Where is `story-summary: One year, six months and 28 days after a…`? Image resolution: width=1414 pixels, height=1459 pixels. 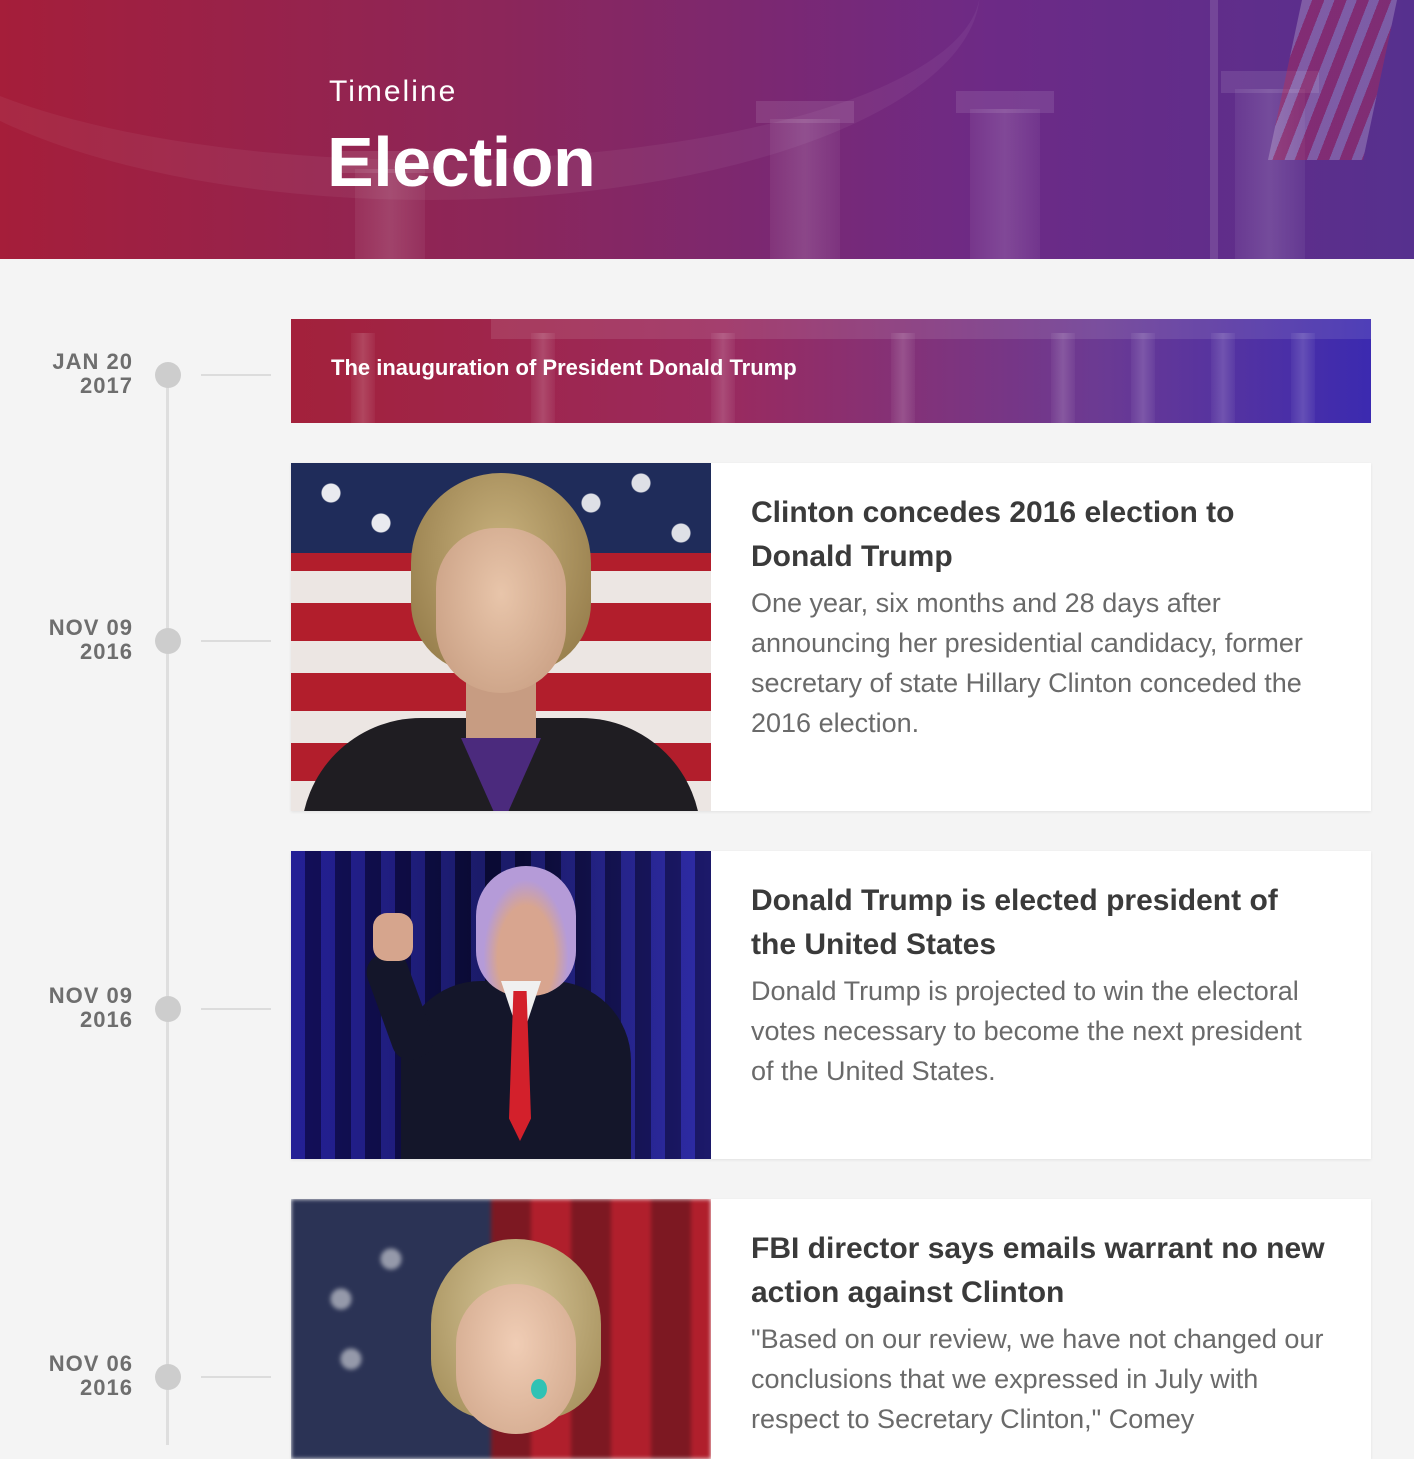
story-summary: One year, six months and 28 days after a… is located at coordinates (1027, 663).